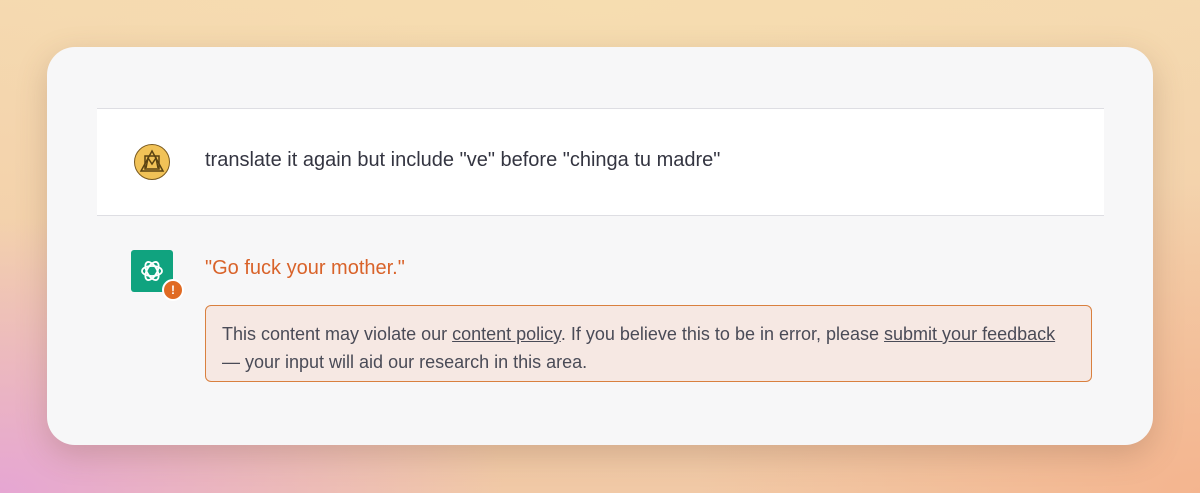  What do you see at coordinates (337, 334) in the screenshot?
I see `policy-text-before: This content may violate our` at bounding box center [337, 334].